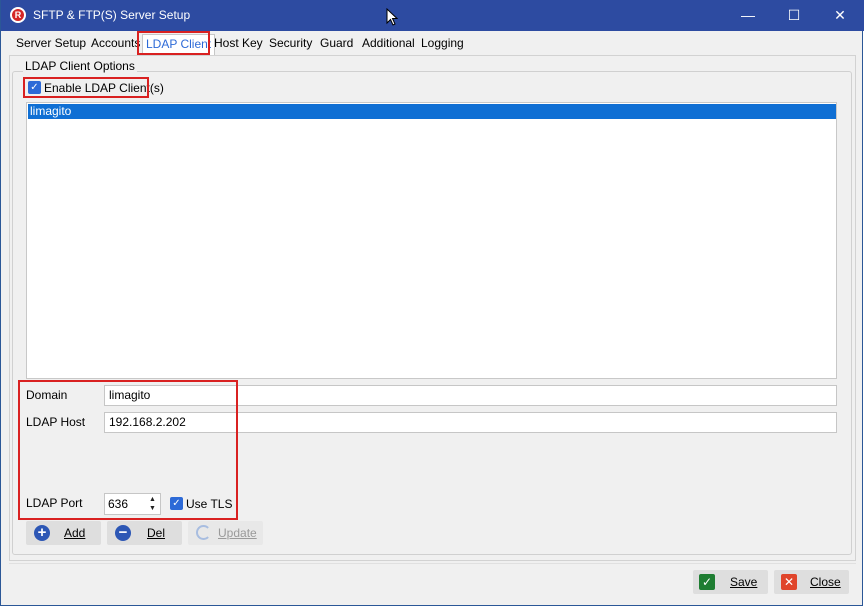 This screenshot has width=866, height=610. What do you see at coordinates (225, 533) in the screenshot?
I see `update-button: Update` at bounding box center [225, 533].